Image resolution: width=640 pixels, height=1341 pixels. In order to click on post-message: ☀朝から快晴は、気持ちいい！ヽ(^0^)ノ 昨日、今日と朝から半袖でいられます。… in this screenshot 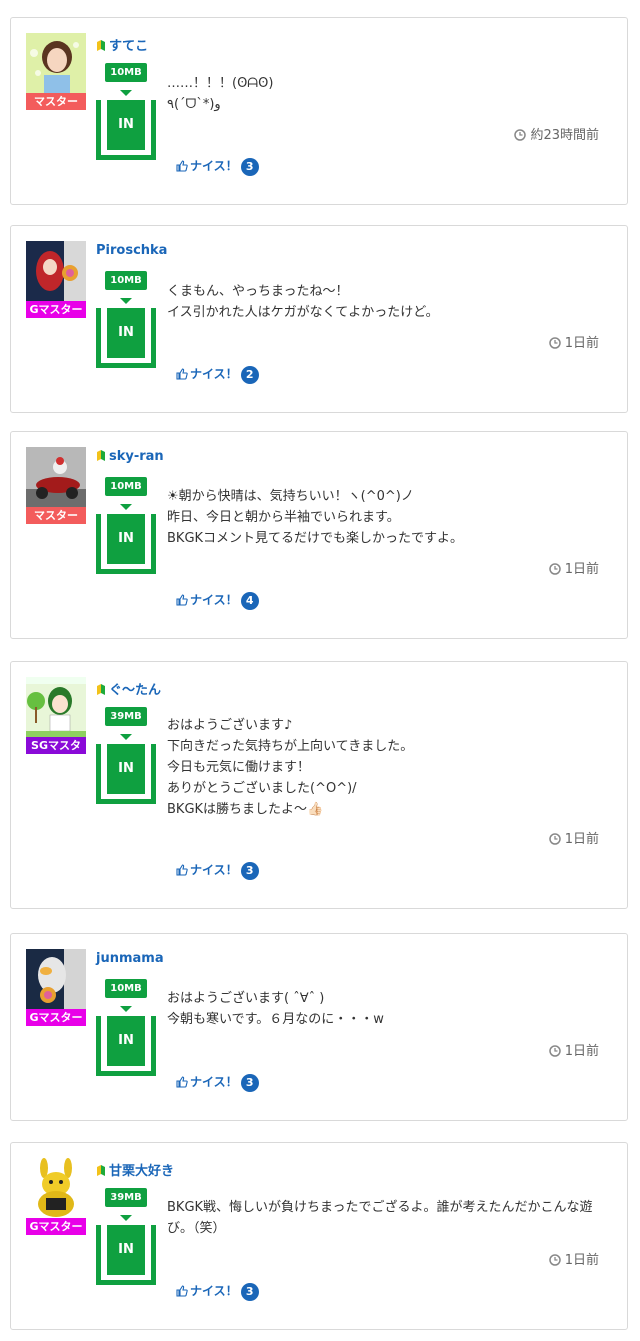, I will do `click(315, 517)`.